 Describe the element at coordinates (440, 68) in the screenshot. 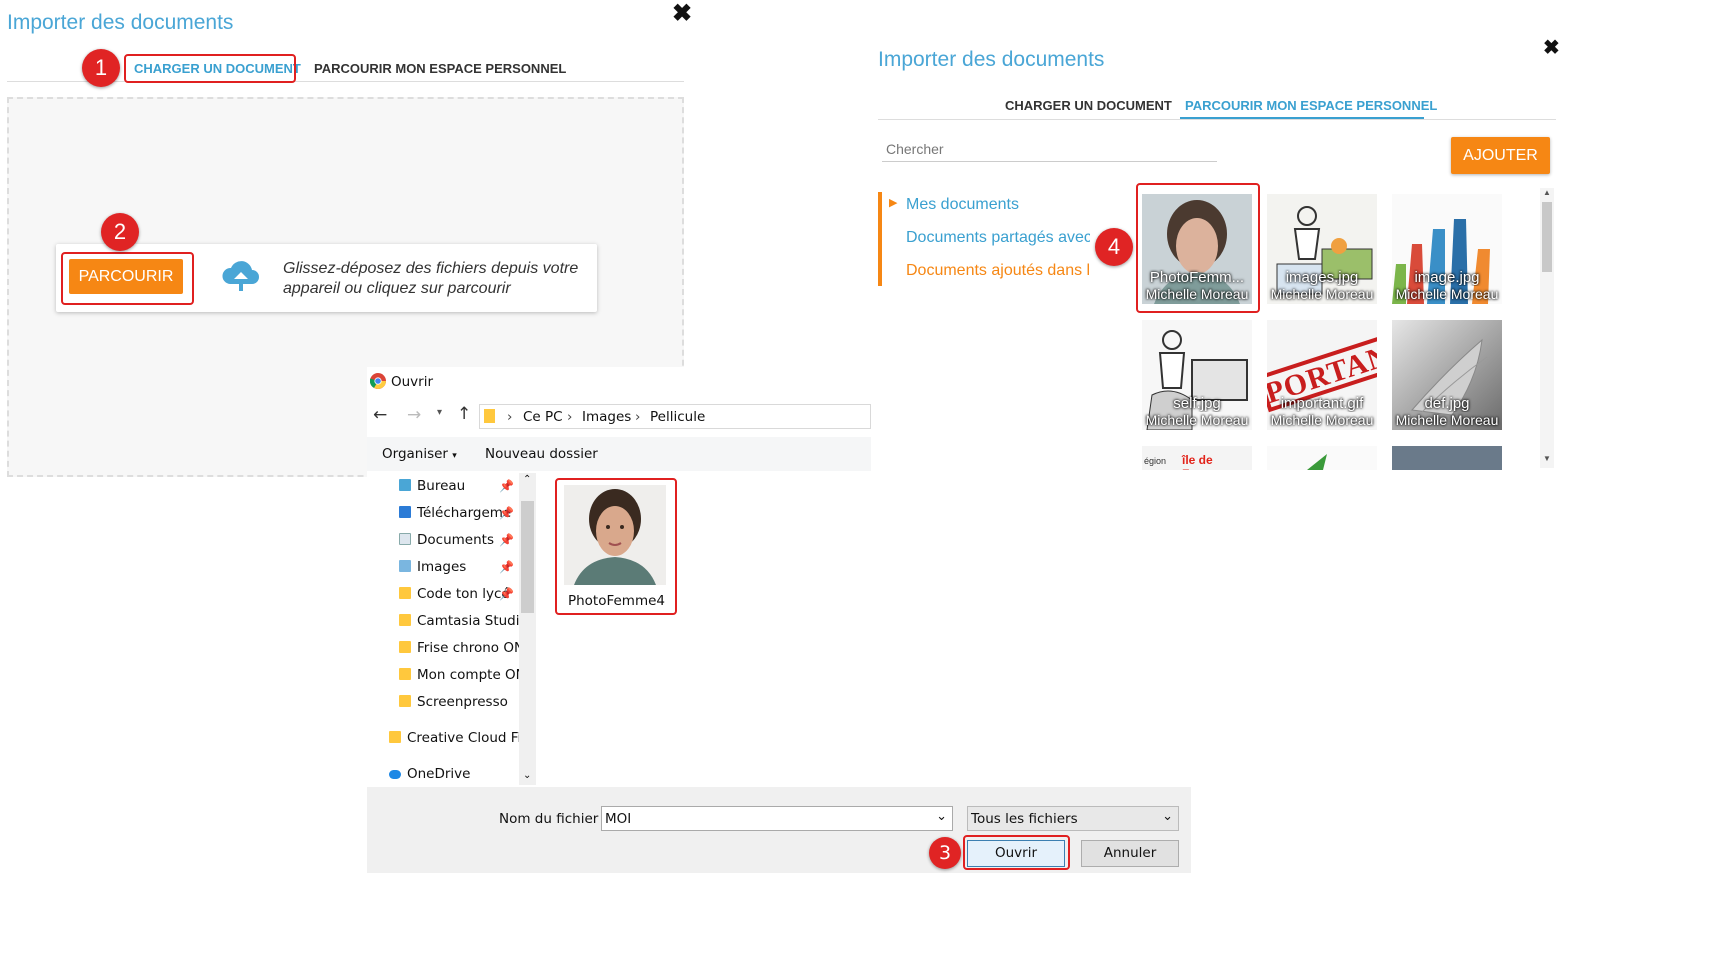

I see `left-tab-browse-space: PARCOURIR MON ESPACE PERSONNEL` at that location.